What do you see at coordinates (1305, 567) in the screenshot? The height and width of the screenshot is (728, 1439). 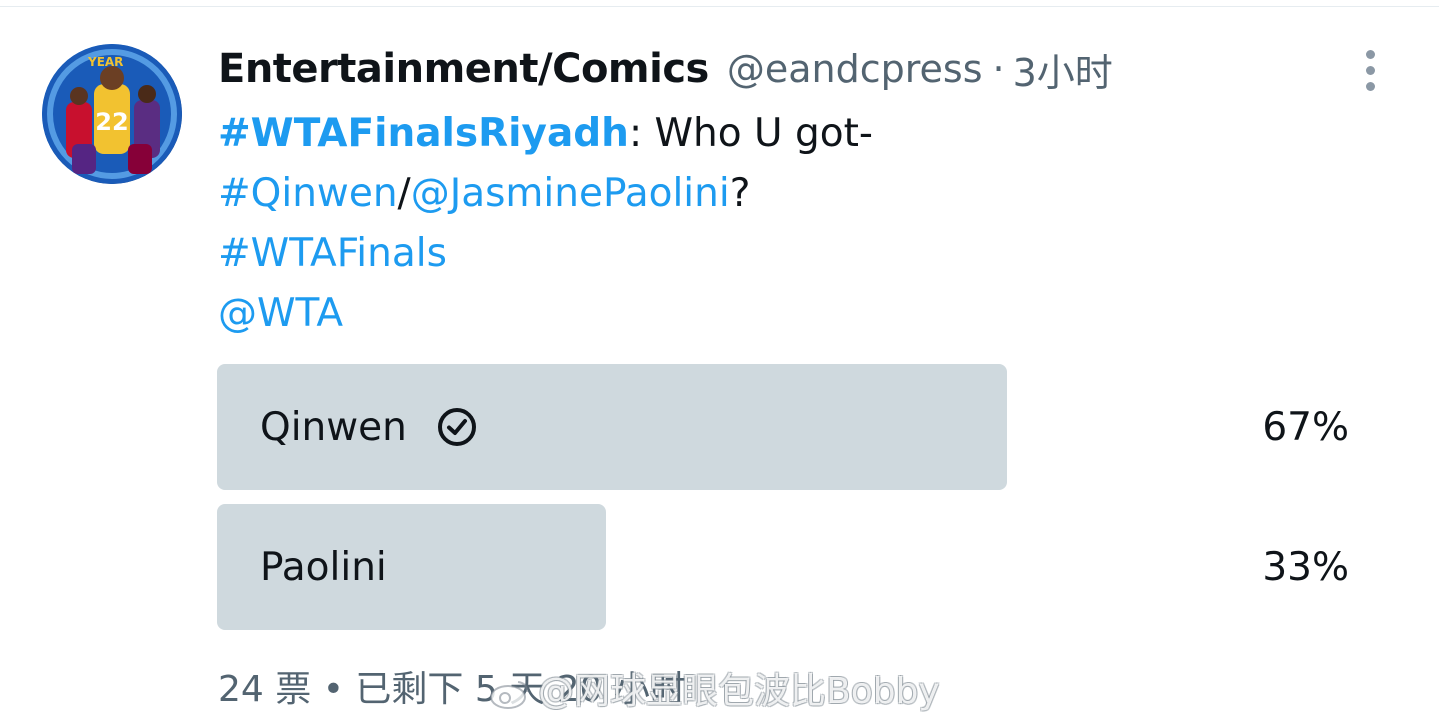 I see `poll-option-percent: 33%` at bounding box center [1305, 567].